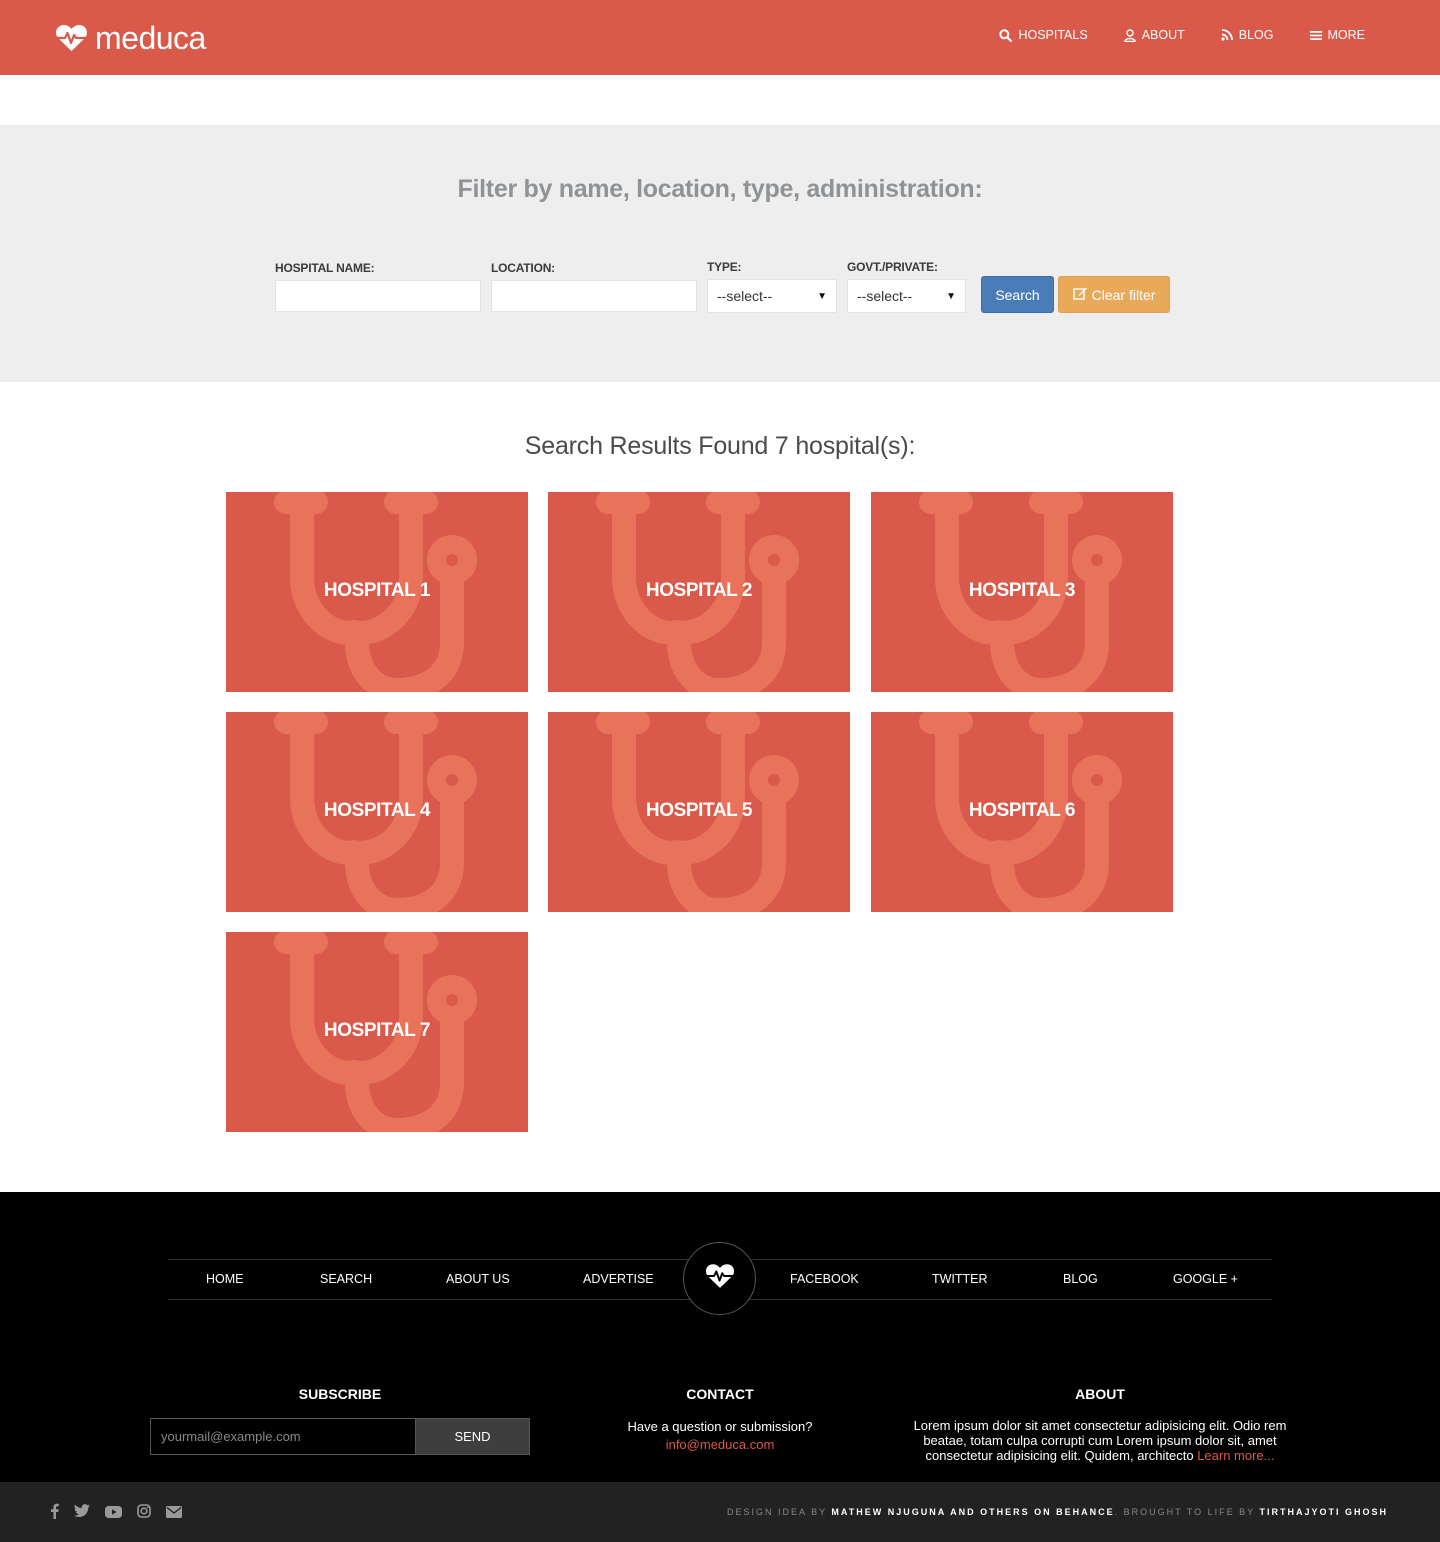 The height and width of the screenshot is (1542, 1440). Describe the element at coordinates (960, 1279) in the screenshot. I see `footer-link-twitter: TWITTER` at that location.